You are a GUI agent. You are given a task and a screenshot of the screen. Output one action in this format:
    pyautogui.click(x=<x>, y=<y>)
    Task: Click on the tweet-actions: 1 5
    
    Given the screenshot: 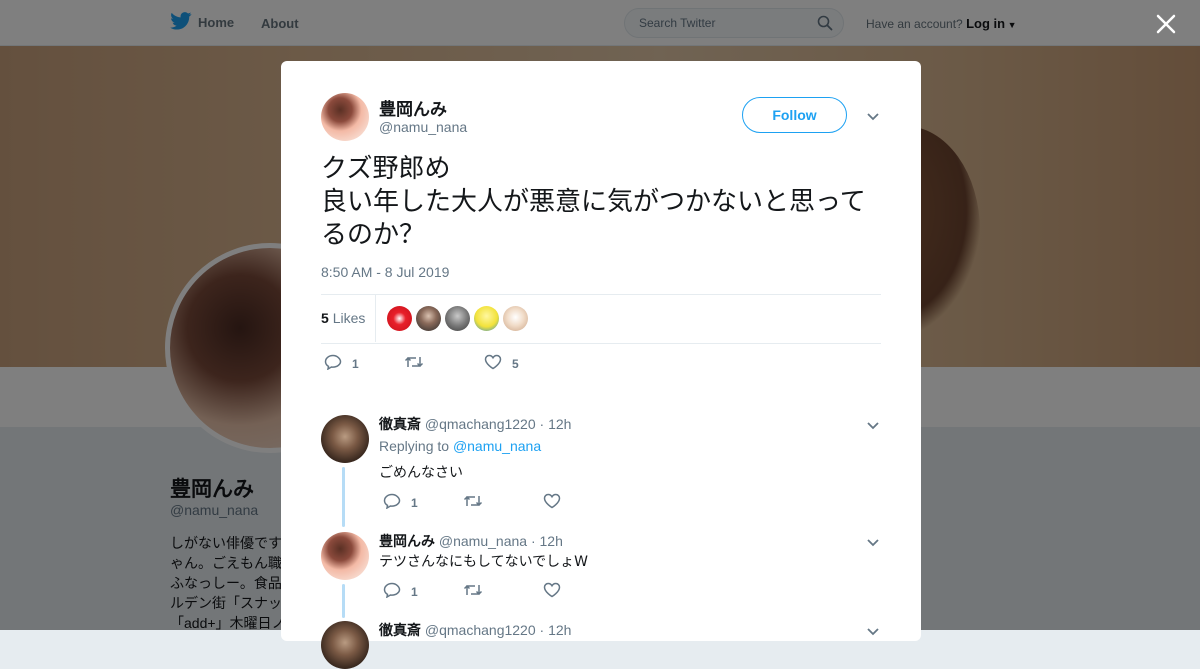 What is the action you would take?
    pyautogui.click(x=421, y=363)
    